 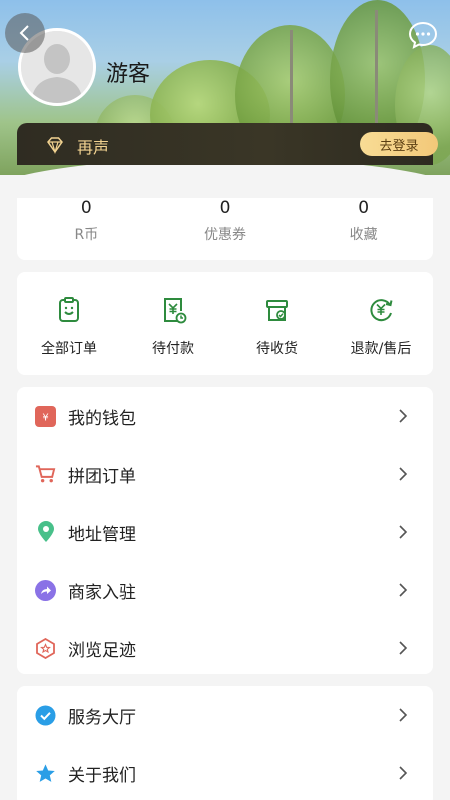 What do you see at coordinates (225, 648) in the screenshot?
I see `menu-item-history: 浏览足迹` at bounding box center [225, 648].